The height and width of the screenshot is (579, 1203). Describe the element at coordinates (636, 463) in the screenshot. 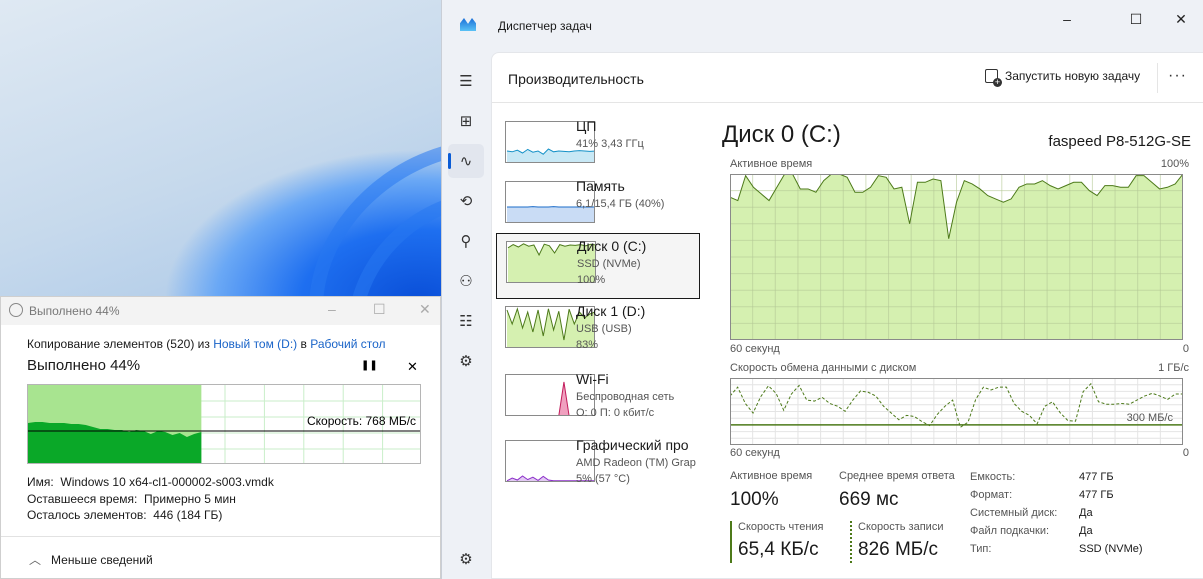

I see `resource-detail: AMD Radeon (TM) Grap` at that location.